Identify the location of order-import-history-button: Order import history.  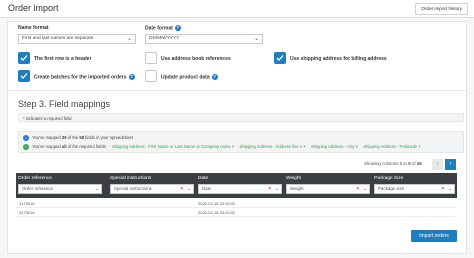
(441, 9).